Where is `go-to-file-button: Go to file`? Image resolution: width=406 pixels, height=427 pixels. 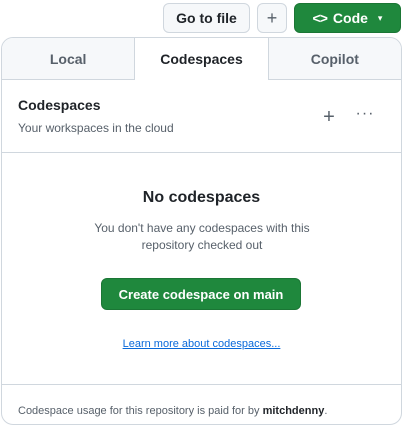 go-to-file-button: Go to file is located at coordinates (206, 18).